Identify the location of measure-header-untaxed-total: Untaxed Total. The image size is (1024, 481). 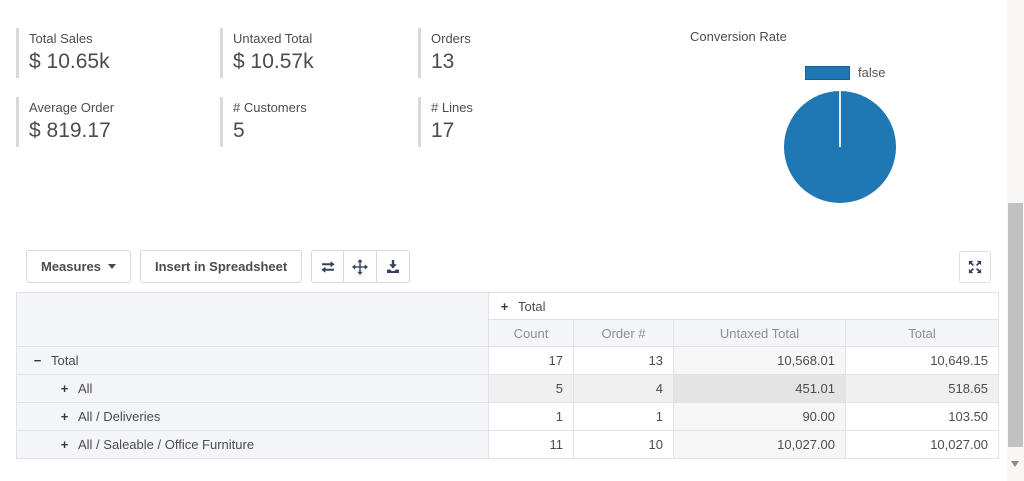
(759, 333).